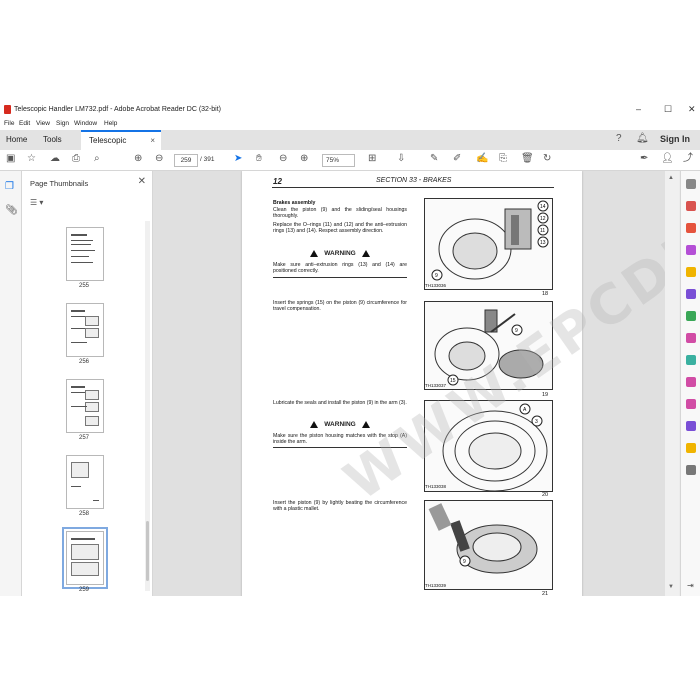 The width and height of the screenshot is (700, 700). I want to click on tab-document: Telescopic Handler ... ×, so click(121, 146).